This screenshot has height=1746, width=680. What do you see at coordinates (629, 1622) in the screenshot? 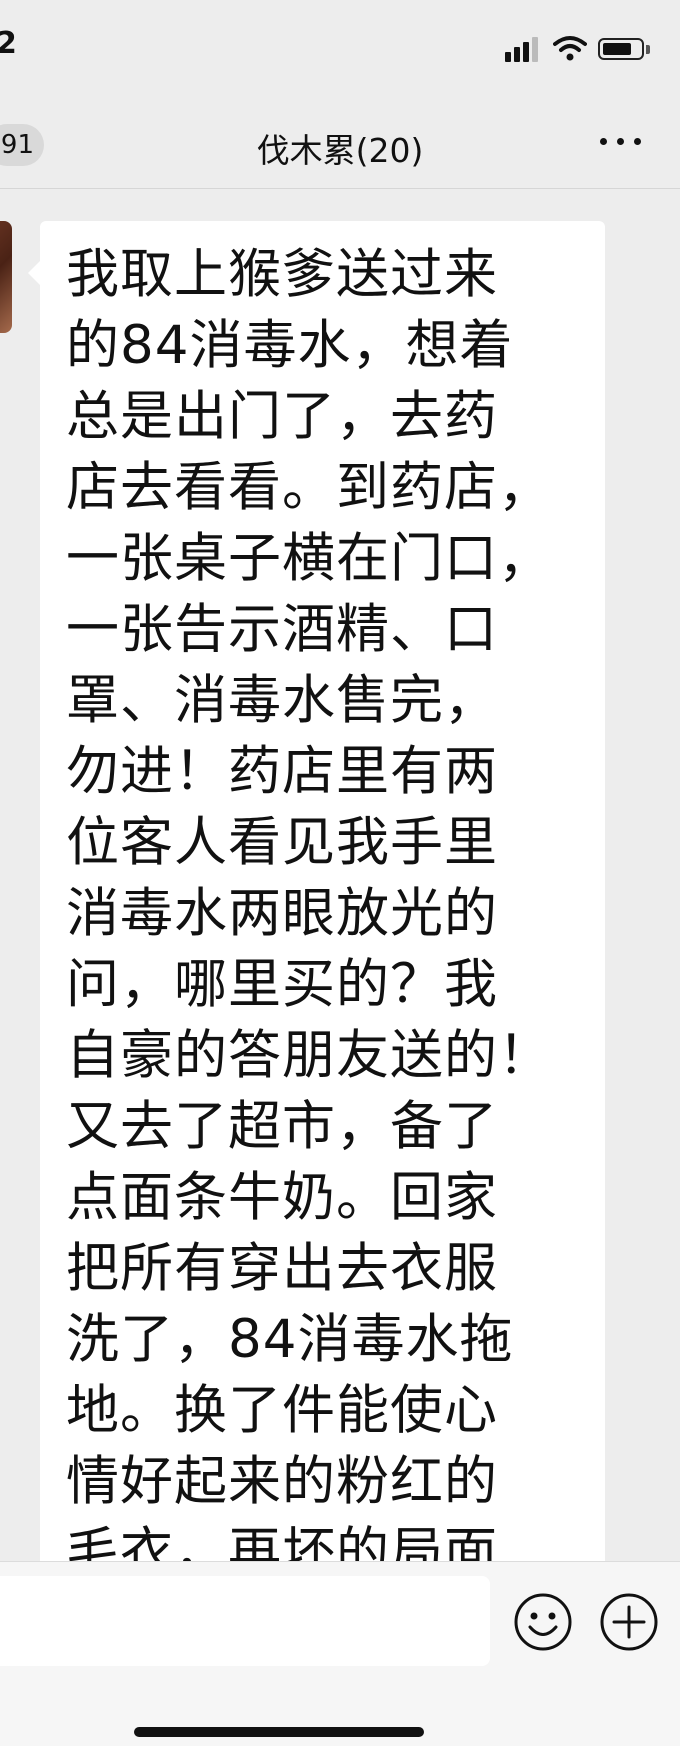
I see `plus-icon` at bounding box center [629, 1622].